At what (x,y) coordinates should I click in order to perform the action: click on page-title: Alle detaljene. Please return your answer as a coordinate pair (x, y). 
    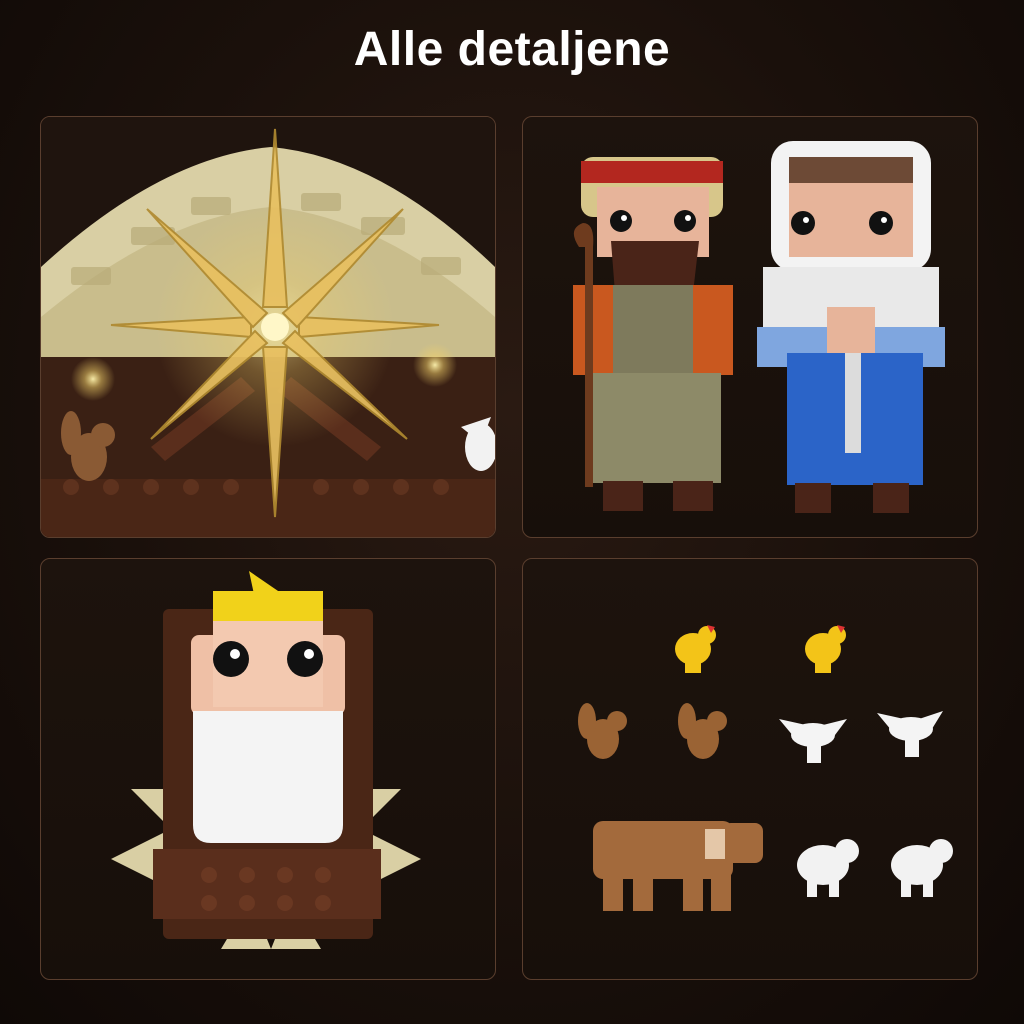
    Looking at the image, I should click on (512, 49).